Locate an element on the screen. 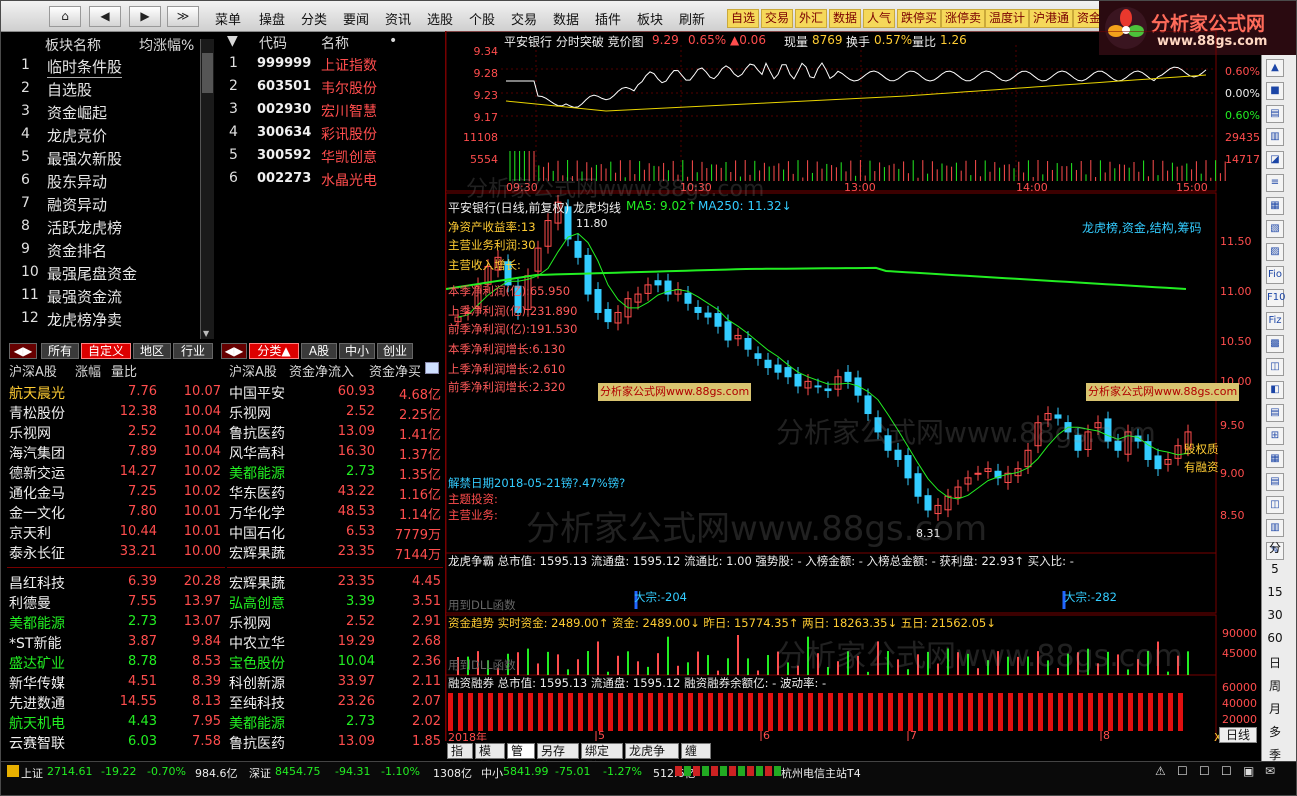 The height and width of the screenshot is (796, 1297). sidebar-tool-icon: ▨ is located at coordinates (1275, 252).